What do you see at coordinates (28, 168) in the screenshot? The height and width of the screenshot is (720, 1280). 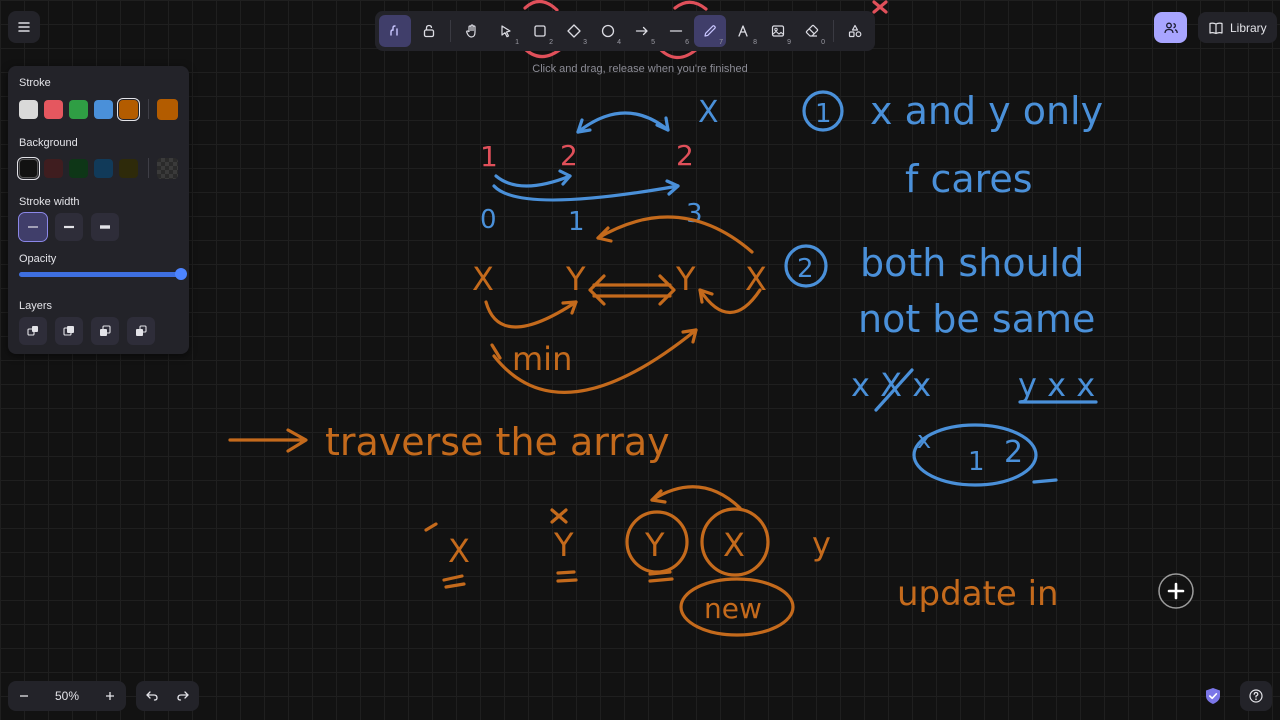 I see `background-color-transparent` at bounding box center [28, 168].